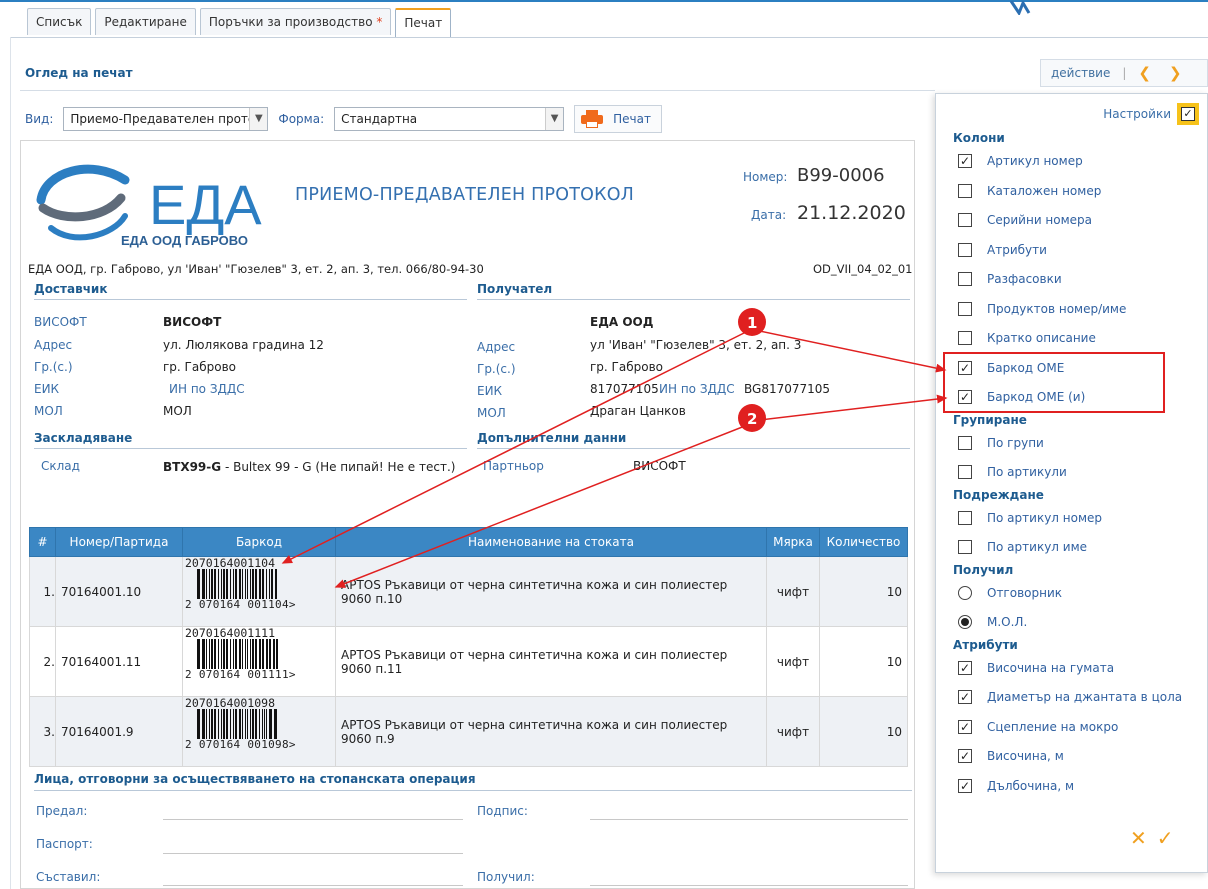  What do you see at coordinates (1137, 114) in the screenshot?
I see `settings-title: Настройки` at bounding box center [1137, 114].